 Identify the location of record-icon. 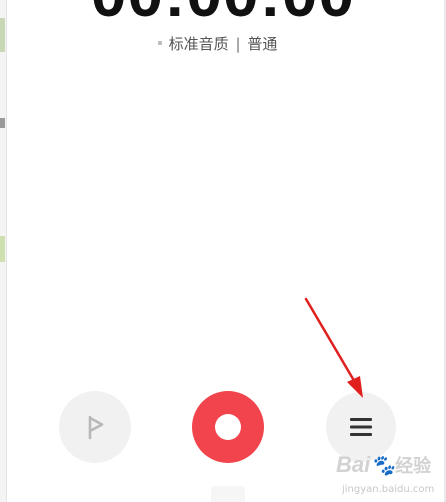
(228, 427).